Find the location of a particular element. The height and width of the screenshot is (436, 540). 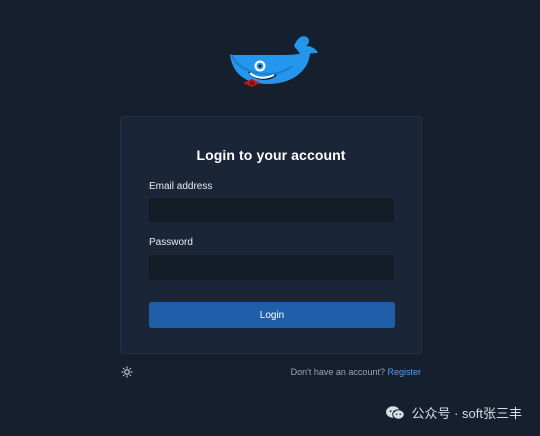

watermark: 公众号 · soft张三丰 is located at coordinates (453, 412).